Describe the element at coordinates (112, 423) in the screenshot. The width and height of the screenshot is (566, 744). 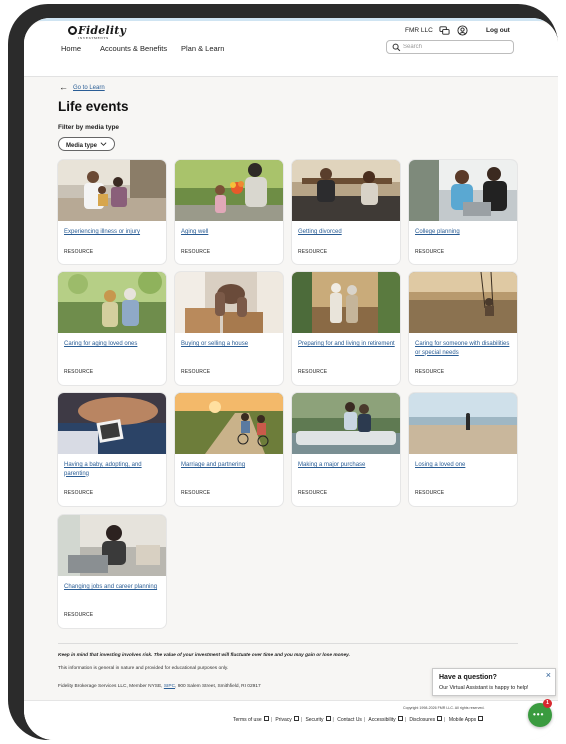
I see `ultrasound-photo` at that location.